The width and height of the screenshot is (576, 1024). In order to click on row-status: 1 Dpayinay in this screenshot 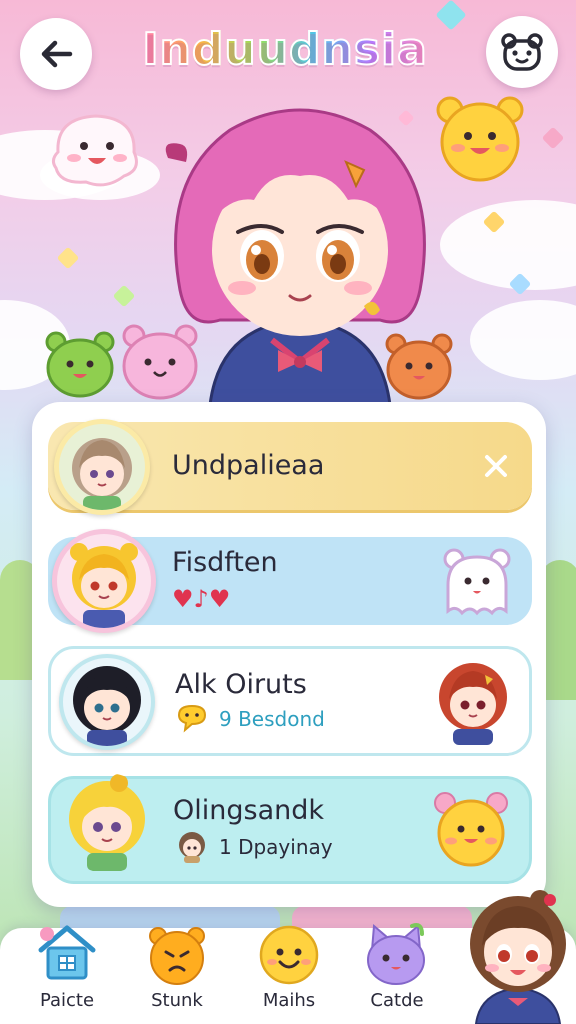, I will do `click(276, 847)`.